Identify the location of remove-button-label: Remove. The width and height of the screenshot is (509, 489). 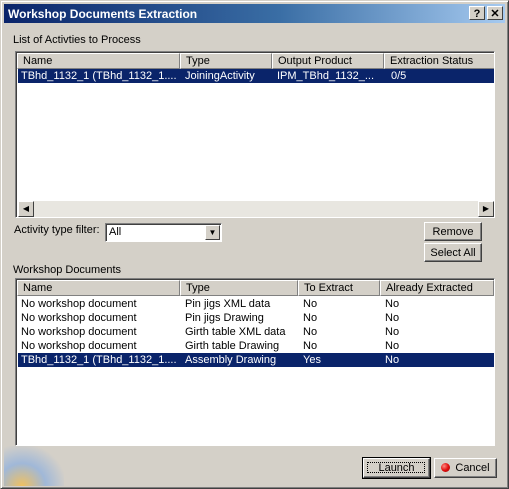
(453, 232).